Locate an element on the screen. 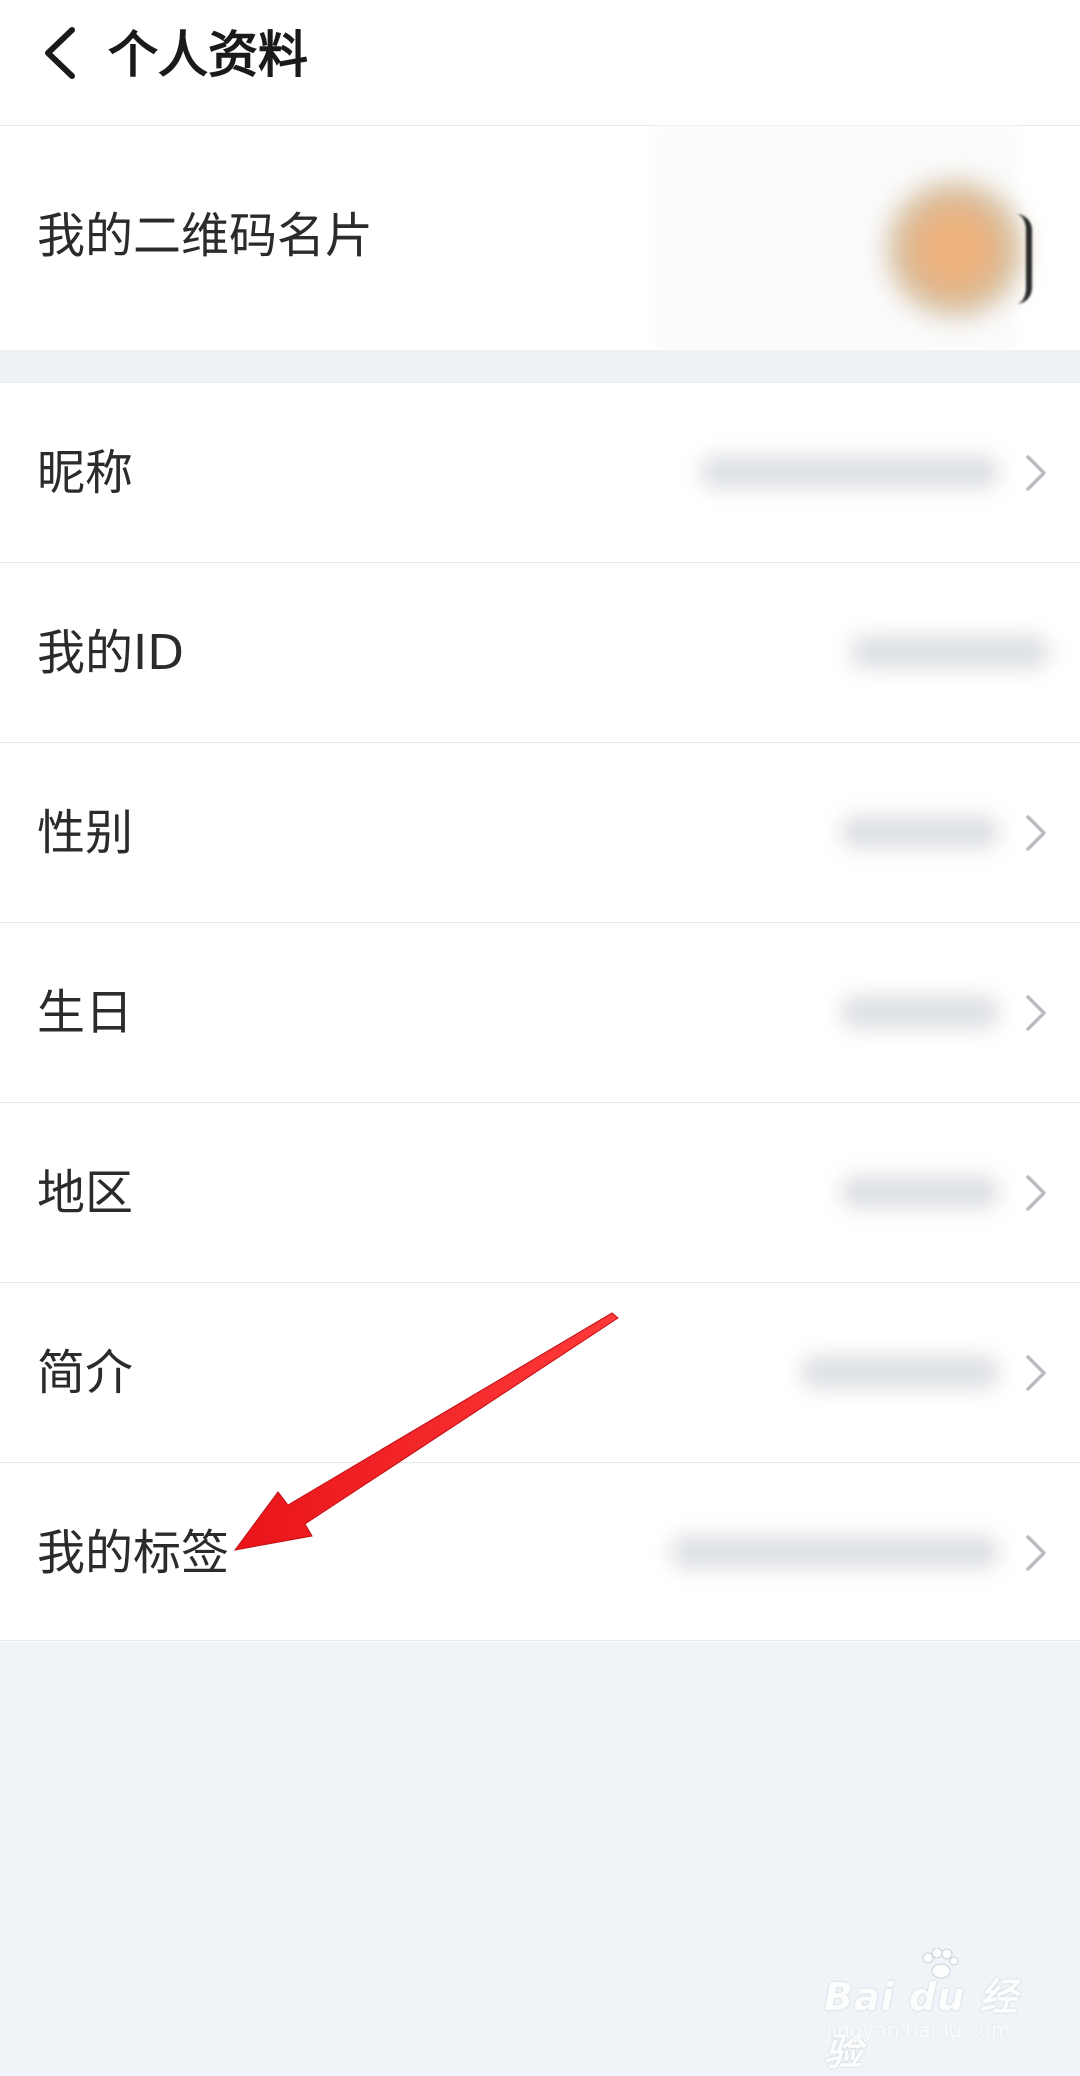  list-item-my-id: 我的ID is located at coordinates (540, 652).